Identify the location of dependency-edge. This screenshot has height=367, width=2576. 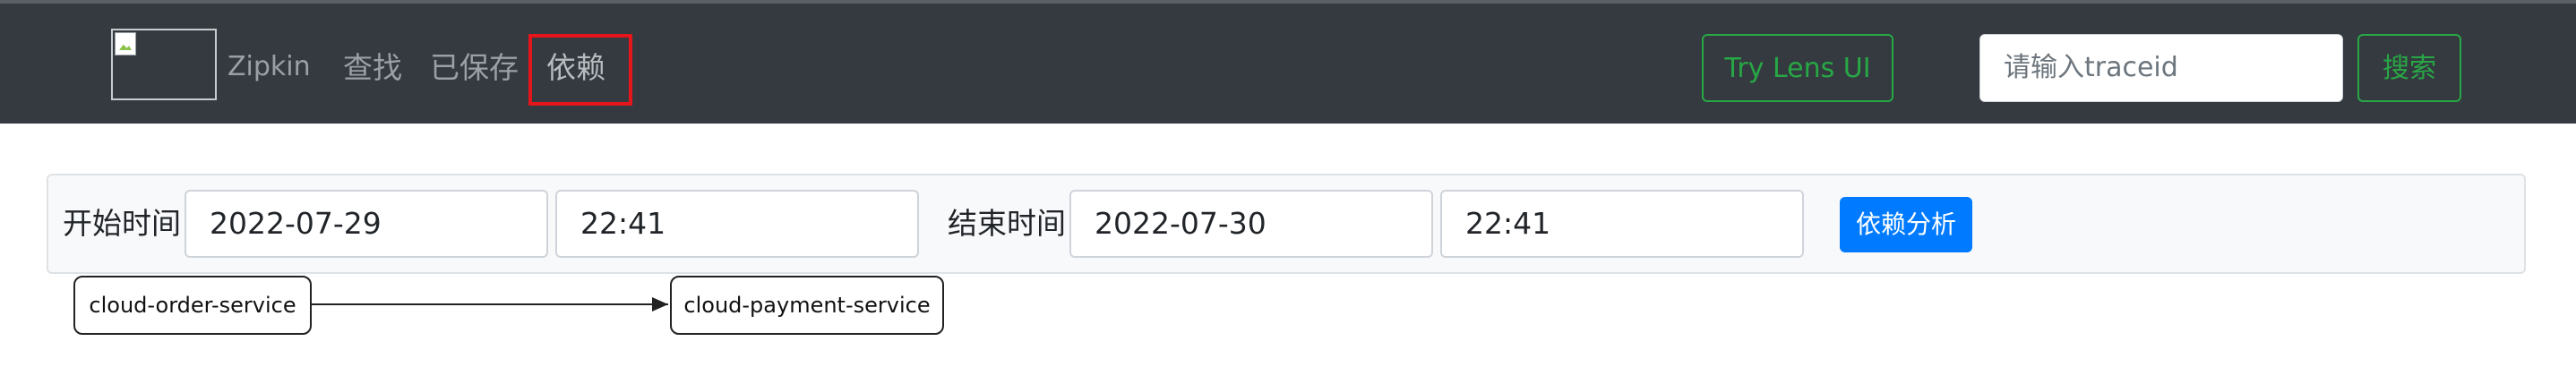
(490, 304).